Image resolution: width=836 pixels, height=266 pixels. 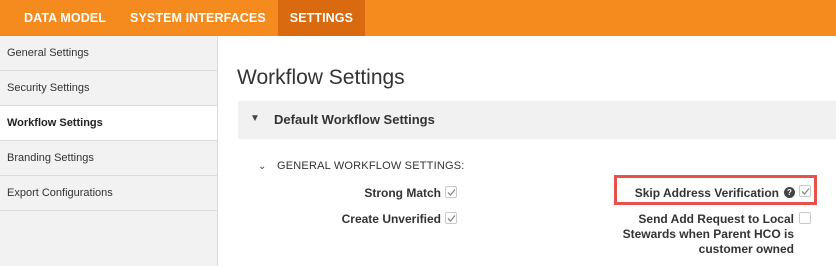 I want to click on skip-address-verification-checkbox, so click(x=805, y=191).